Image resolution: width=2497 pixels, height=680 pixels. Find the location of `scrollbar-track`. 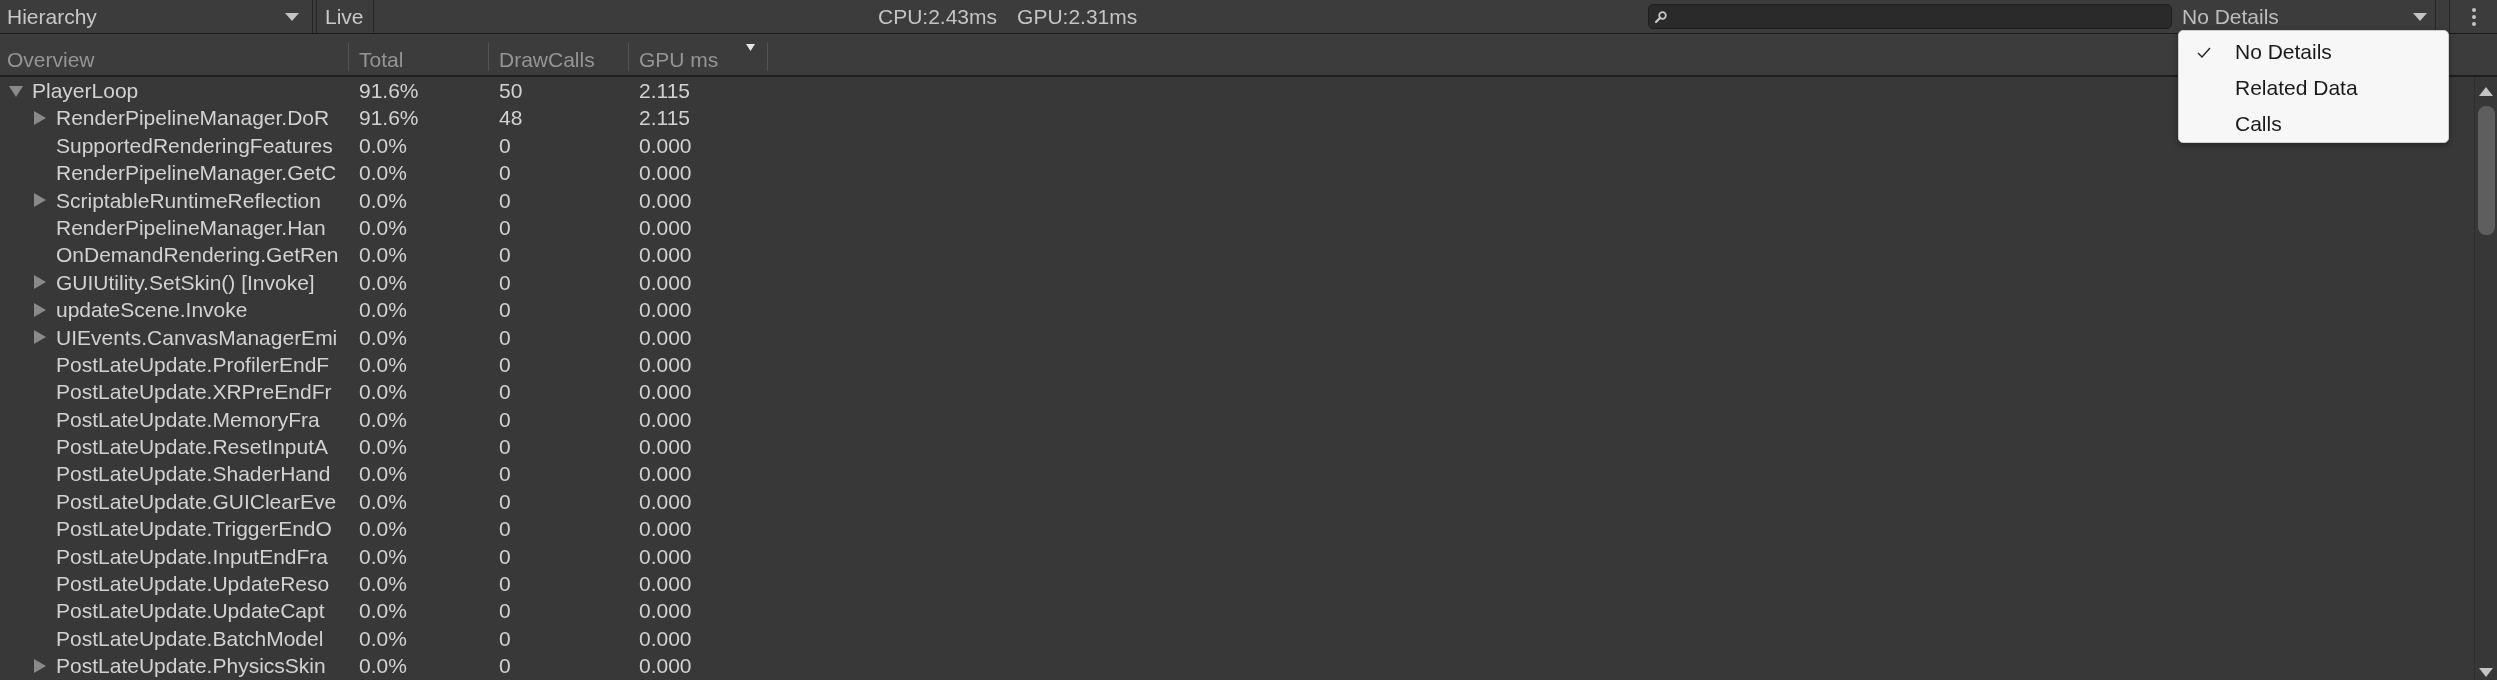

scrollbar-track is located at coordinates (2485, 378).